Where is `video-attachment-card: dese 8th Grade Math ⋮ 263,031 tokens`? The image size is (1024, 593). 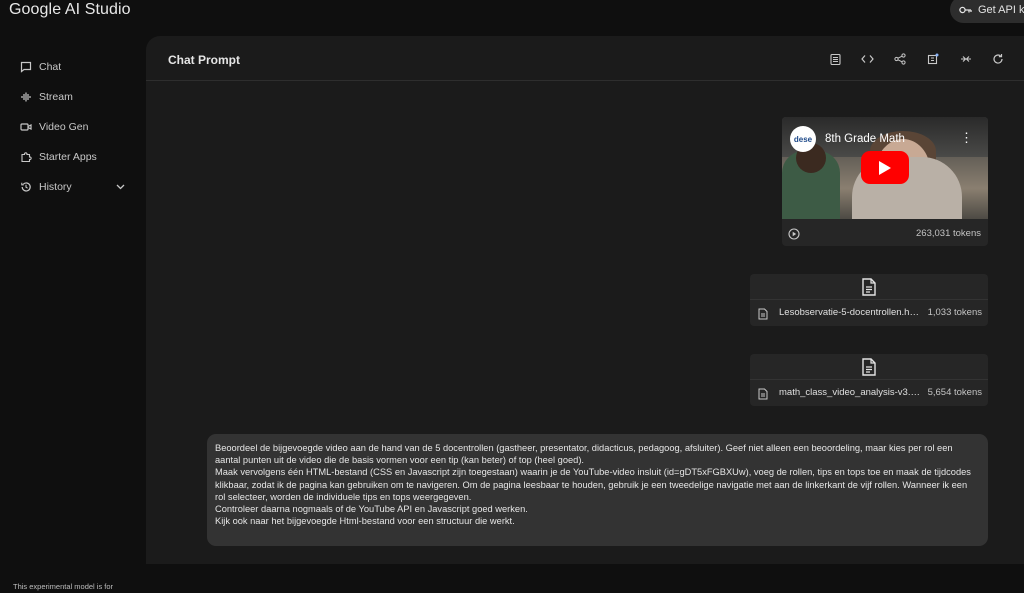
video-attachment-card: dese 8th Grade Math ⋮ 263,031 tokens is located at coordinates (885, 181).